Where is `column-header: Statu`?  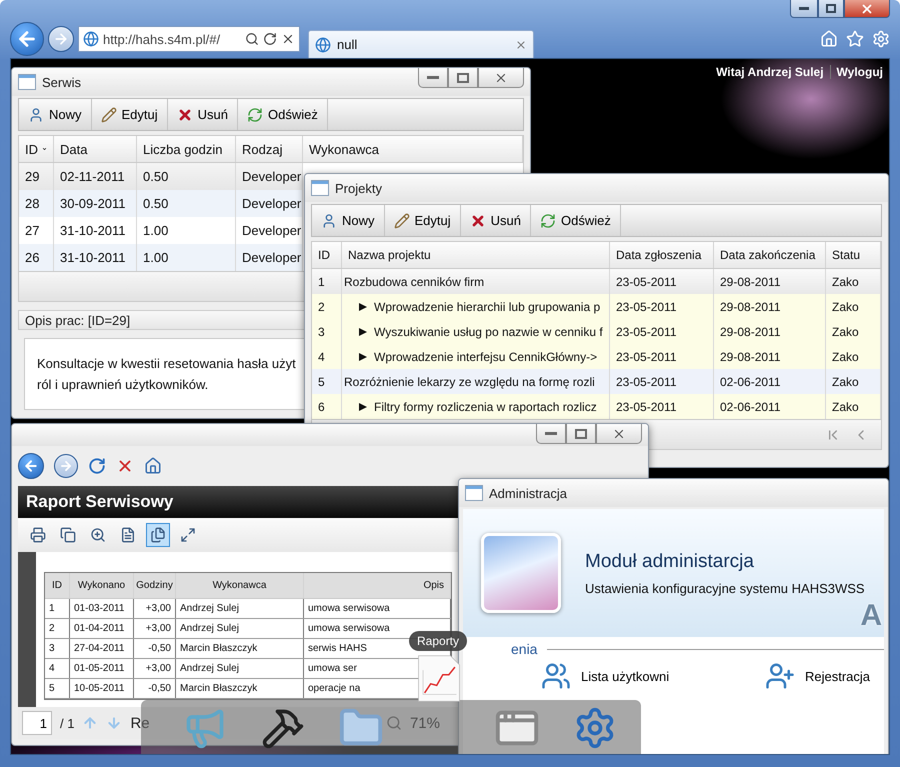
column-header: Statu is located at coordinates (853, 255).